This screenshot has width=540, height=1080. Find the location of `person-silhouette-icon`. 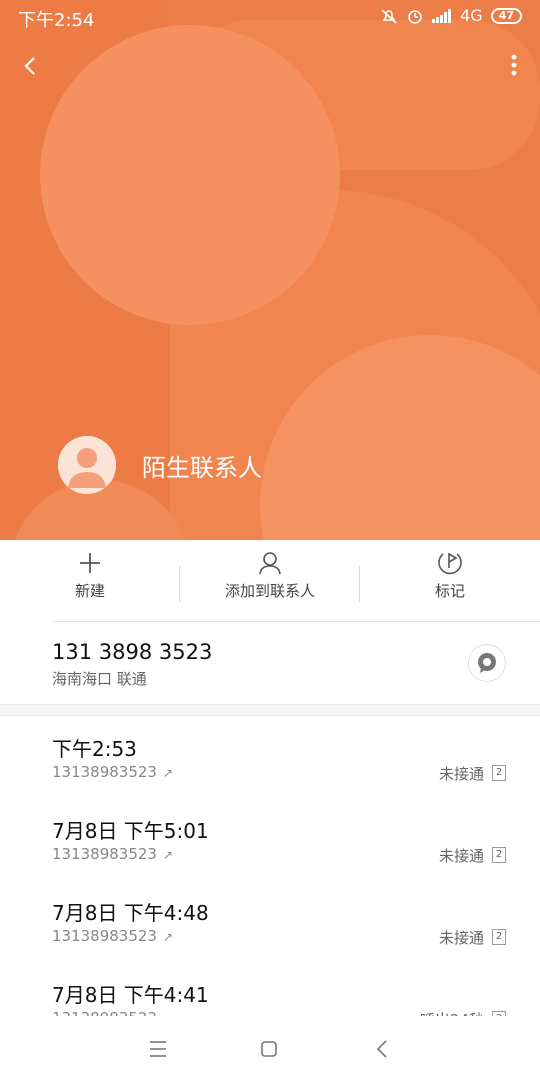

person-silhouette-icon is located at coordinates (87, 465).